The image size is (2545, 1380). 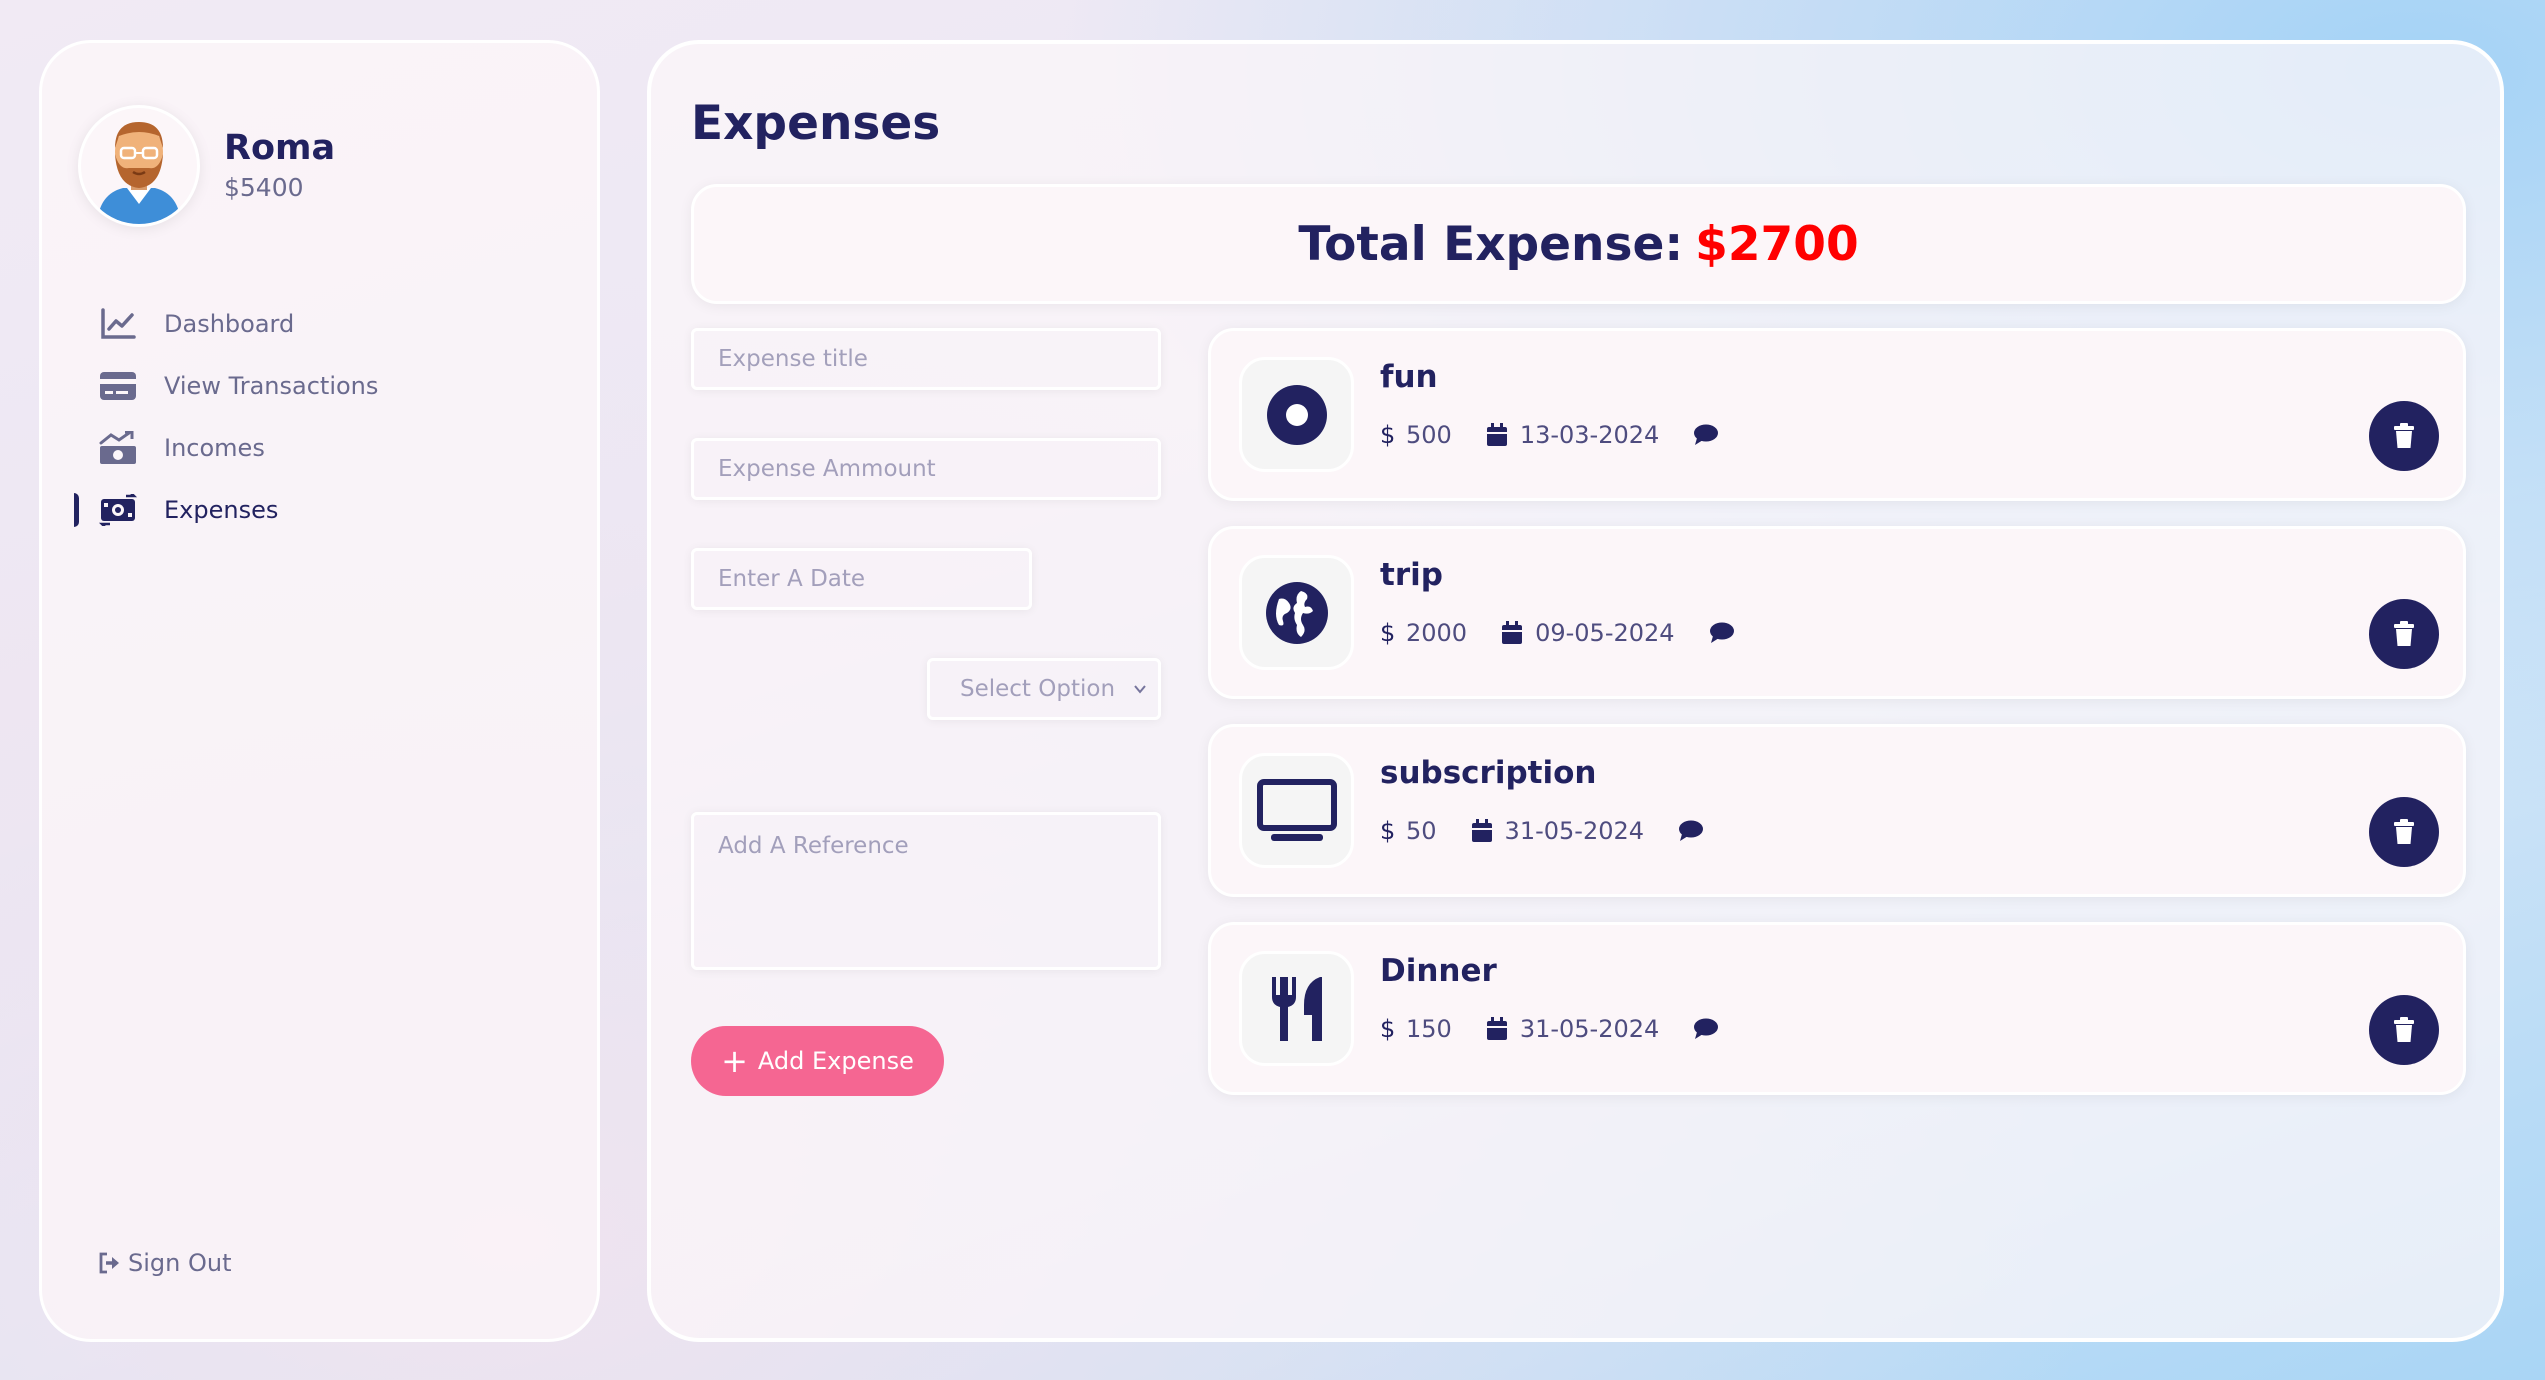 I want to click on expense-date: 09-05-2024, so click(x=1605, y=633).